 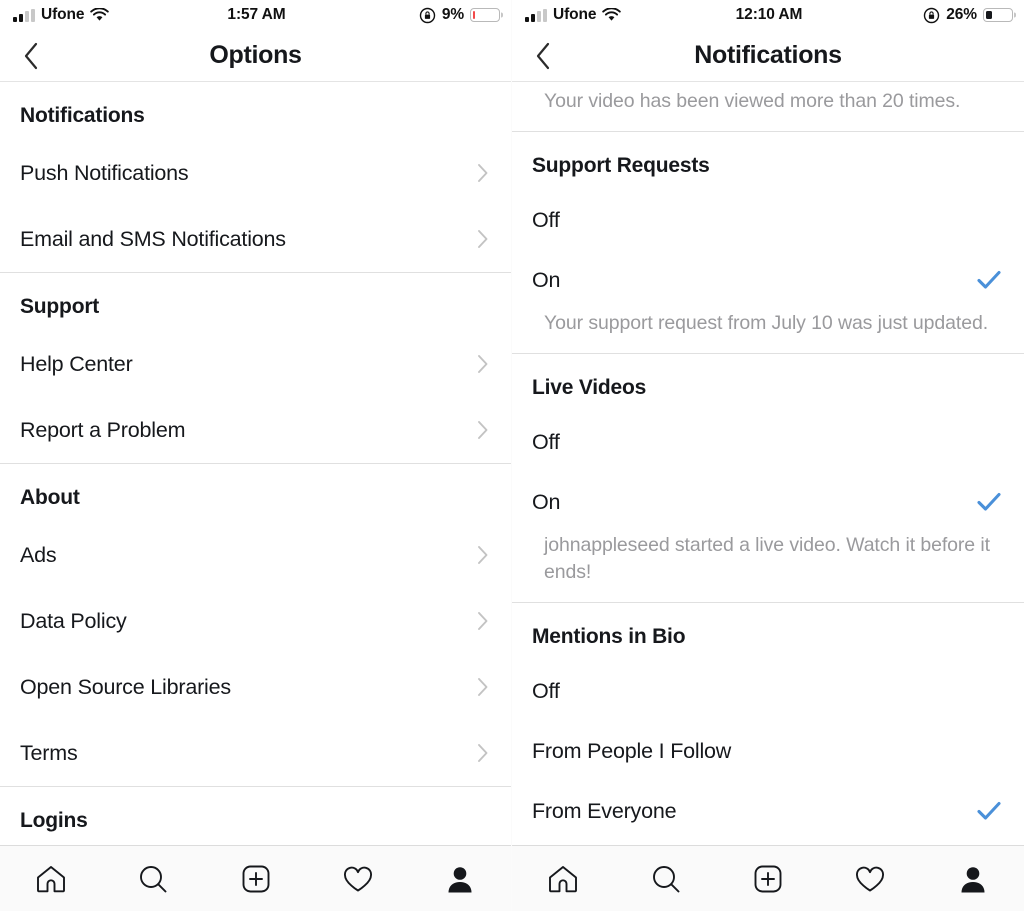 I want to click on battery-percent-label: 26%, so click(x=961, y=14).